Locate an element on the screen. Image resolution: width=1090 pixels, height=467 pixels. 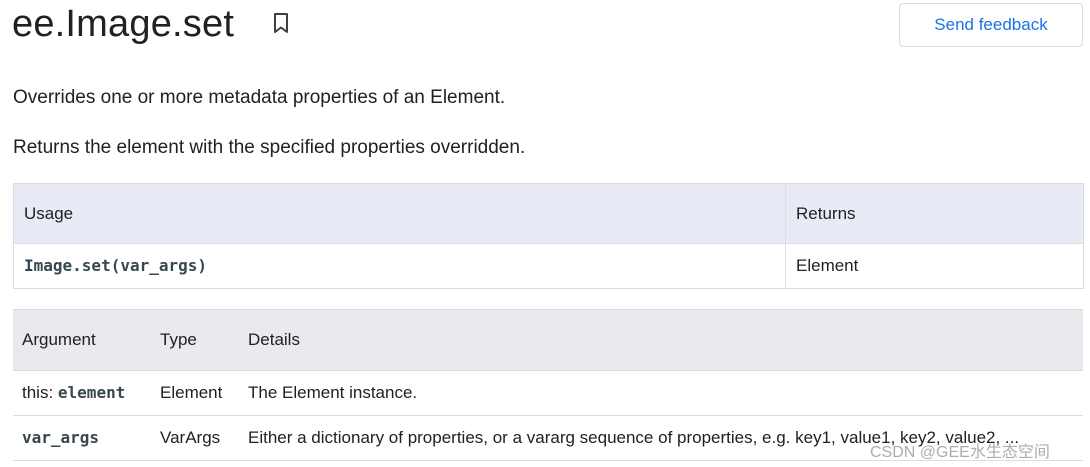
argument-details: The Element instance. is located at coordinates (333, 392).